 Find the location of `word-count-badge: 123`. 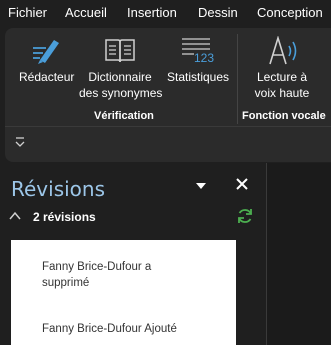

word-count-badge: 123 is located at coordinates (204, 58).